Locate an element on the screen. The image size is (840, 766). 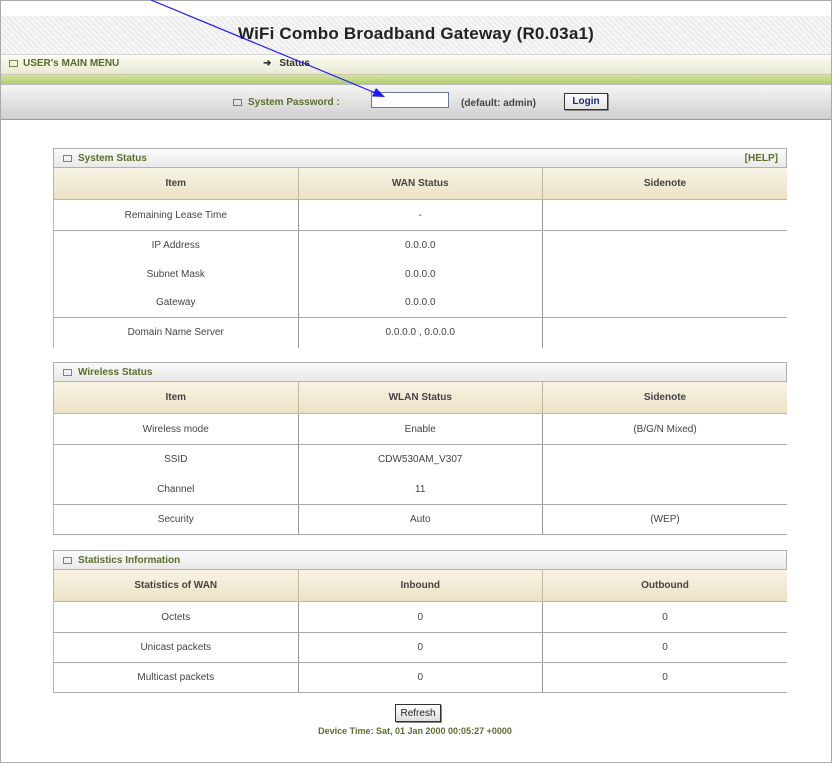
table-row: Wireless mode Enable (B/G/N Mixed) is located at coordinates (420, 429).